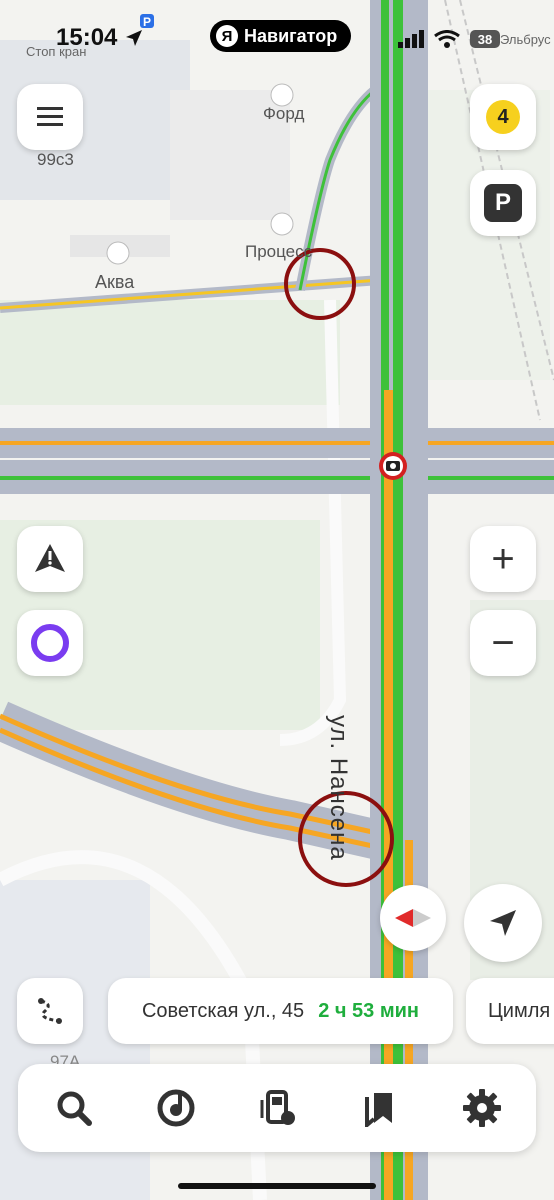 The image size is (554, 1200). I want to click on plus-icon: +, so click(503, 559).